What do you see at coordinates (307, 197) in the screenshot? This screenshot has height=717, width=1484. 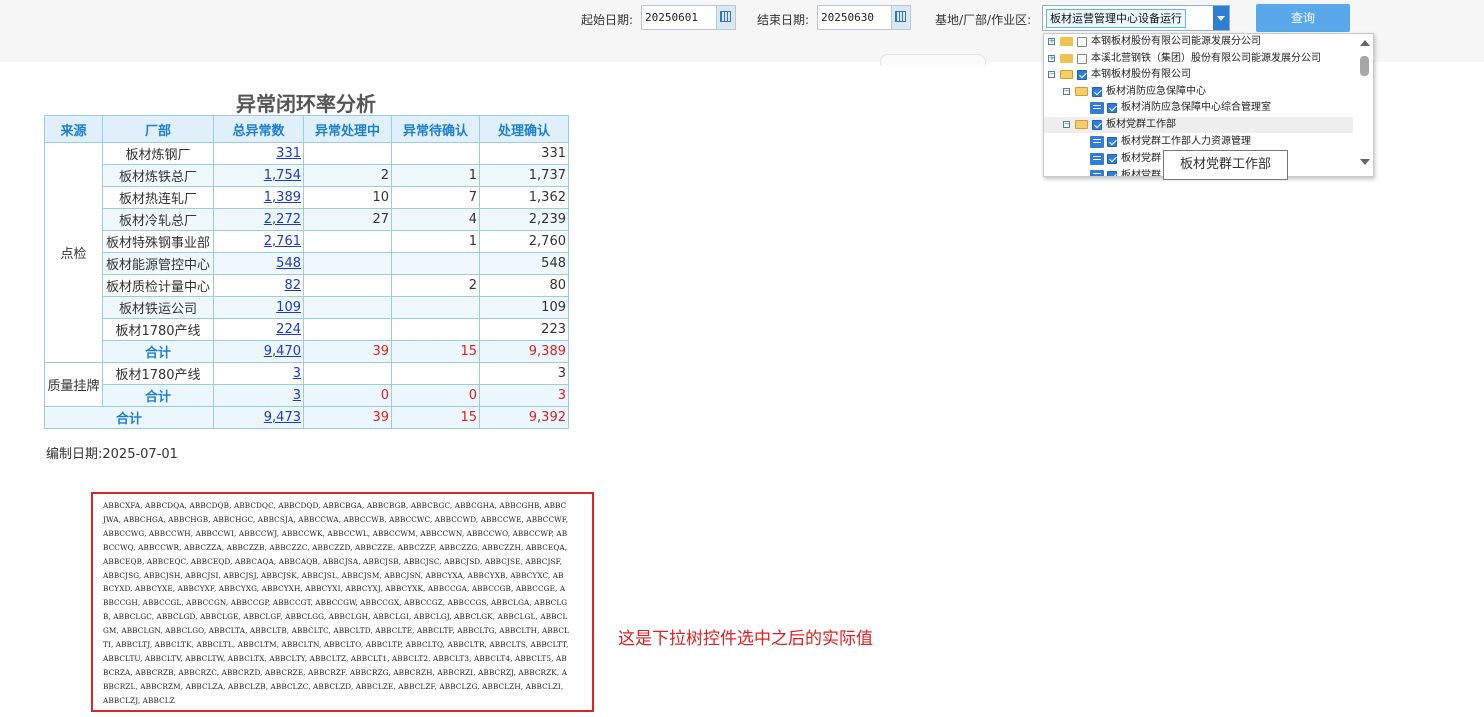 I see `table-row: 板材热连轧厂 1,389 10 7 1,362` at bounding box center [307, 197].